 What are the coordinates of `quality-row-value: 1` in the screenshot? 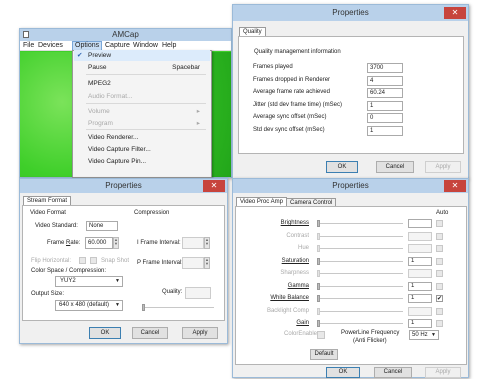 It's located at (385, 130).